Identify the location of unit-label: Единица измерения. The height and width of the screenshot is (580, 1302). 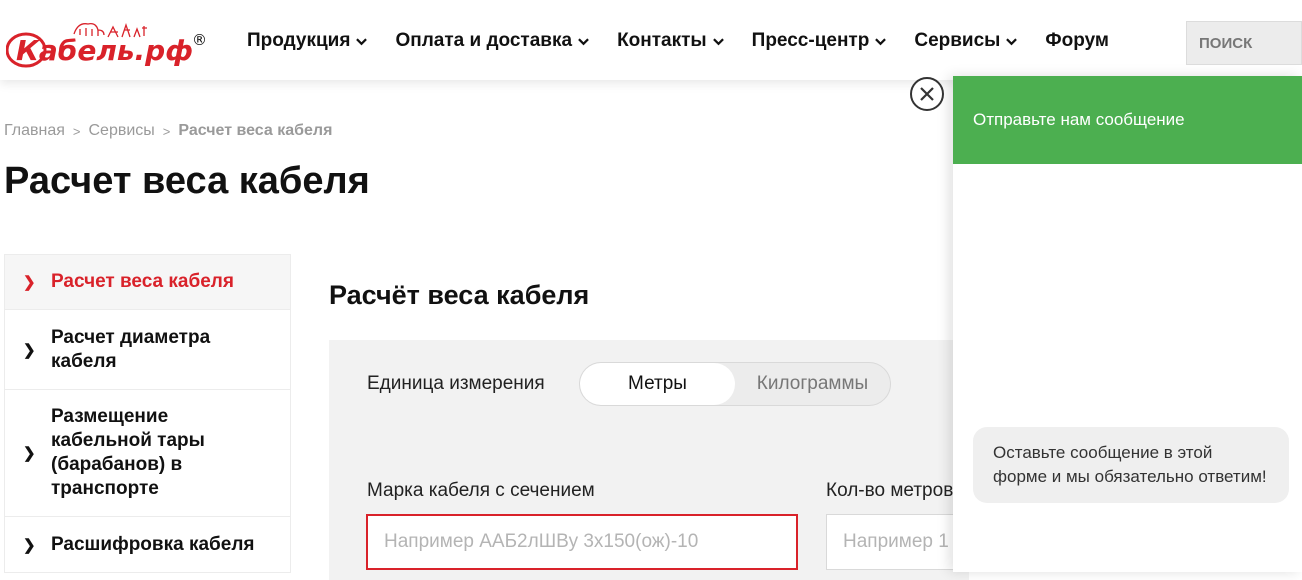
(456, 383).